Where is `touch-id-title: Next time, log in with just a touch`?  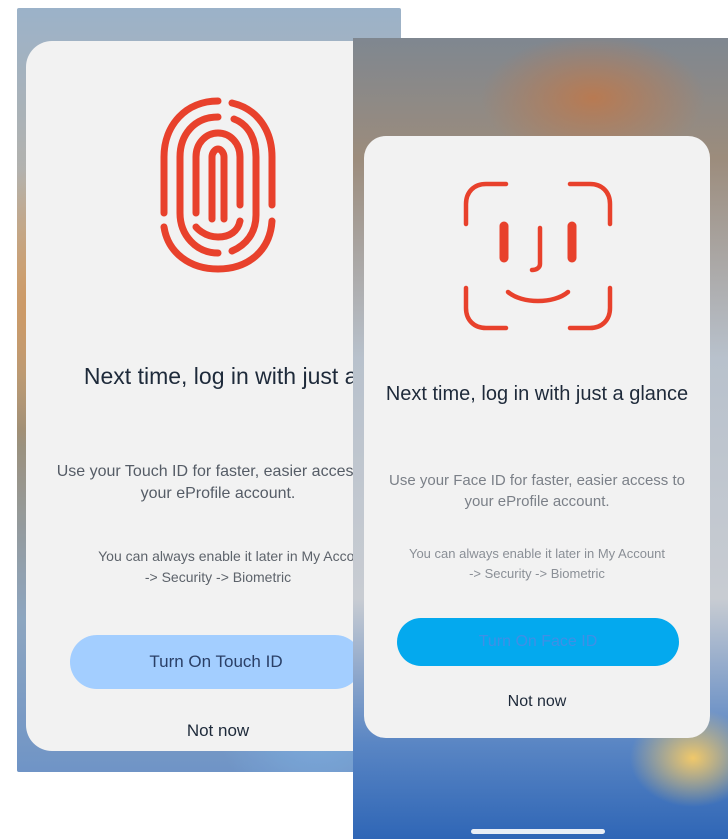
touch-id-title: Next time, log in with just a touch is located at coordinates (242, 376).